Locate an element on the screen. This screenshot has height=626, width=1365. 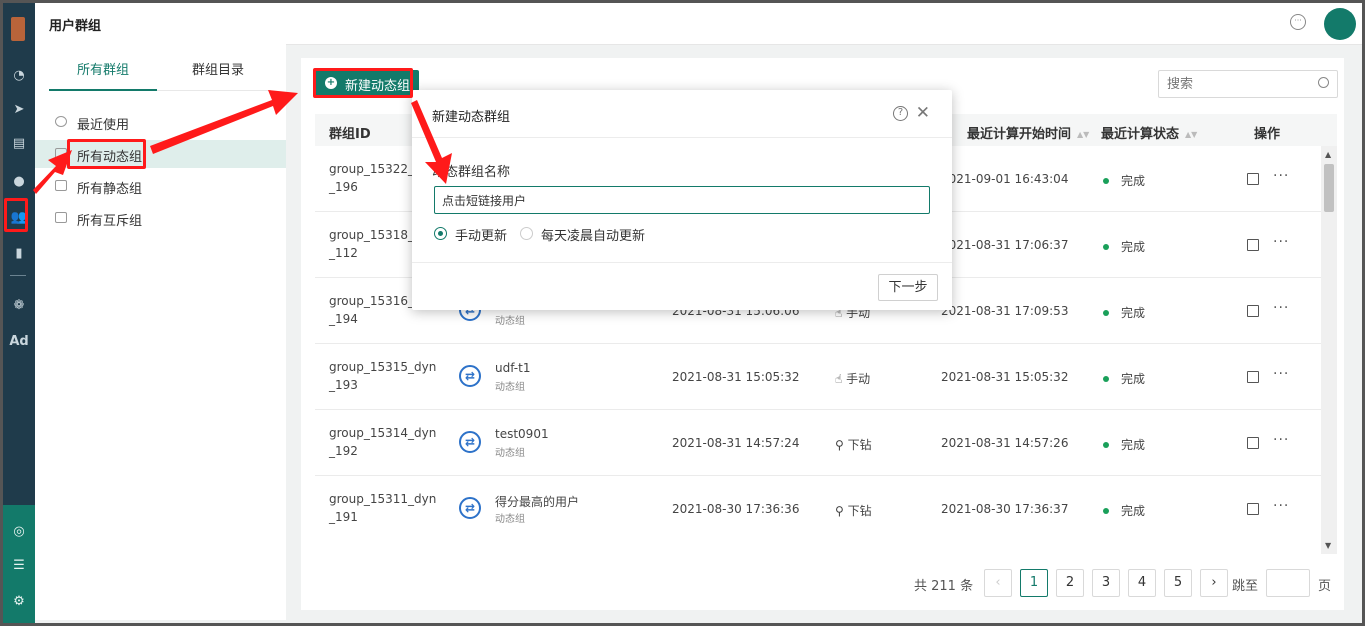
avatar is located at coordinates (1340, 24).